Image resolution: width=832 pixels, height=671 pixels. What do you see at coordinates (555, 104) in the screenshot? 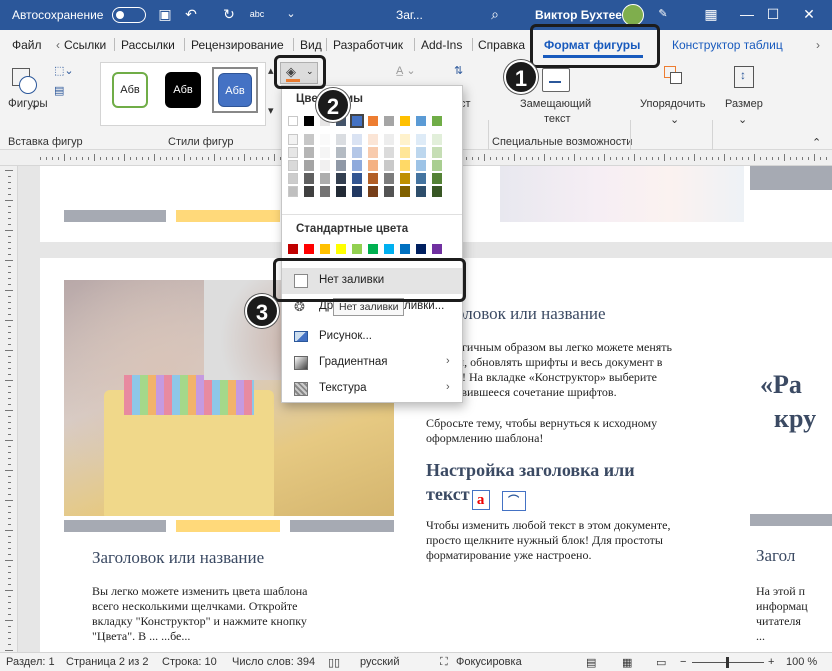
I see `alt-text-button: Замещающий` at bounding box center [555, 104].